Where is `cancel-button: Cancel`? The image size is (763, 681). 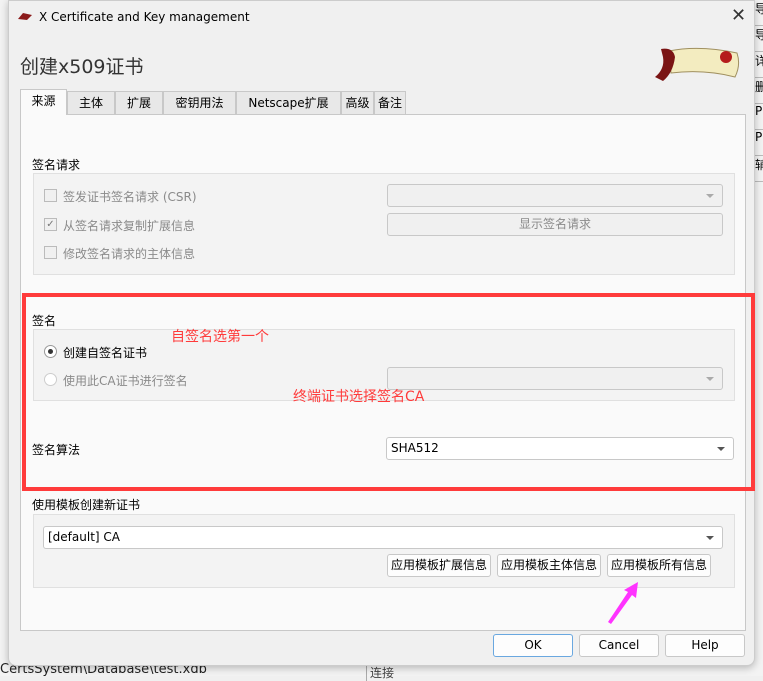 cancel-button: Cancel is located at coordinates (619, 645).